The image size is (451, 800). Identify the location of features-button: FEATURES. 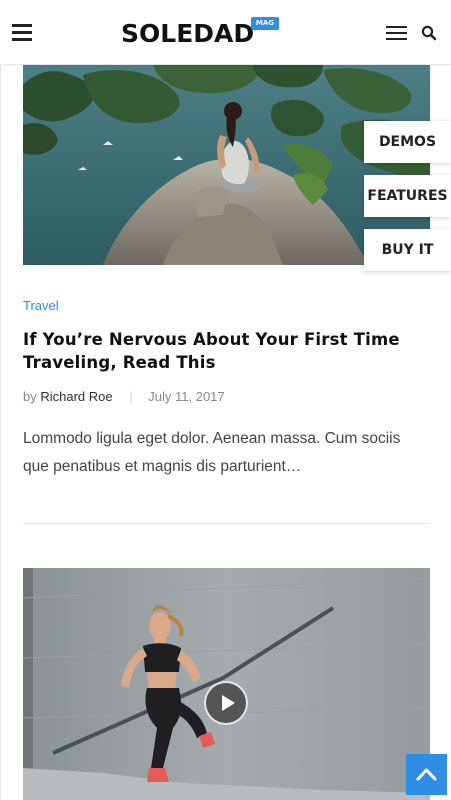
(407, 196).